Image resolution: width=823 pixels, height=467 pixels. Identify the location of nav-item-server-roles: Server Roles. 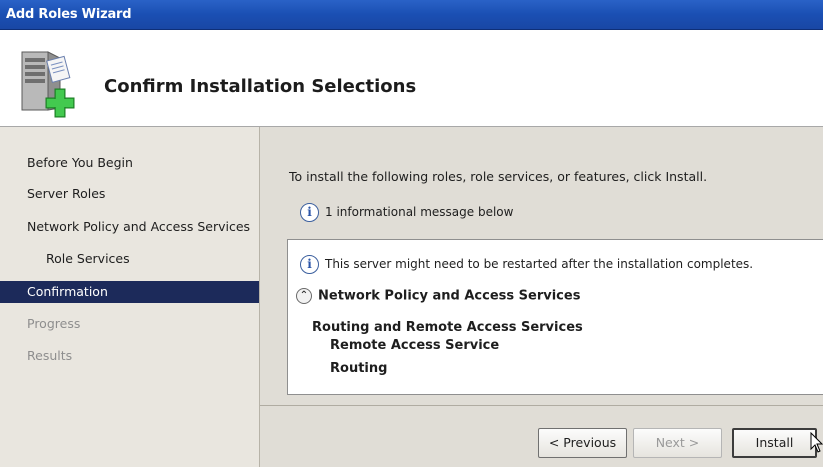
(129, 194).